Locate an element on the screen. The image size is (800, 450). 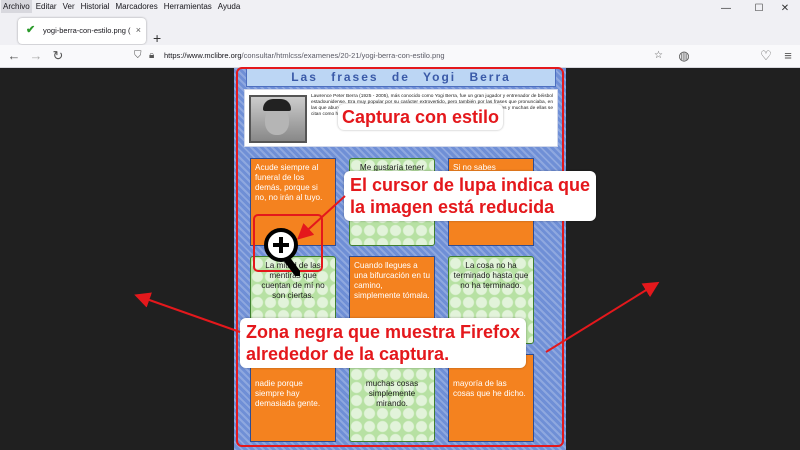
tab-bar: ✔ yogi-berra-con-estilo.png (Ima × + is located at coordinates (400, 29).